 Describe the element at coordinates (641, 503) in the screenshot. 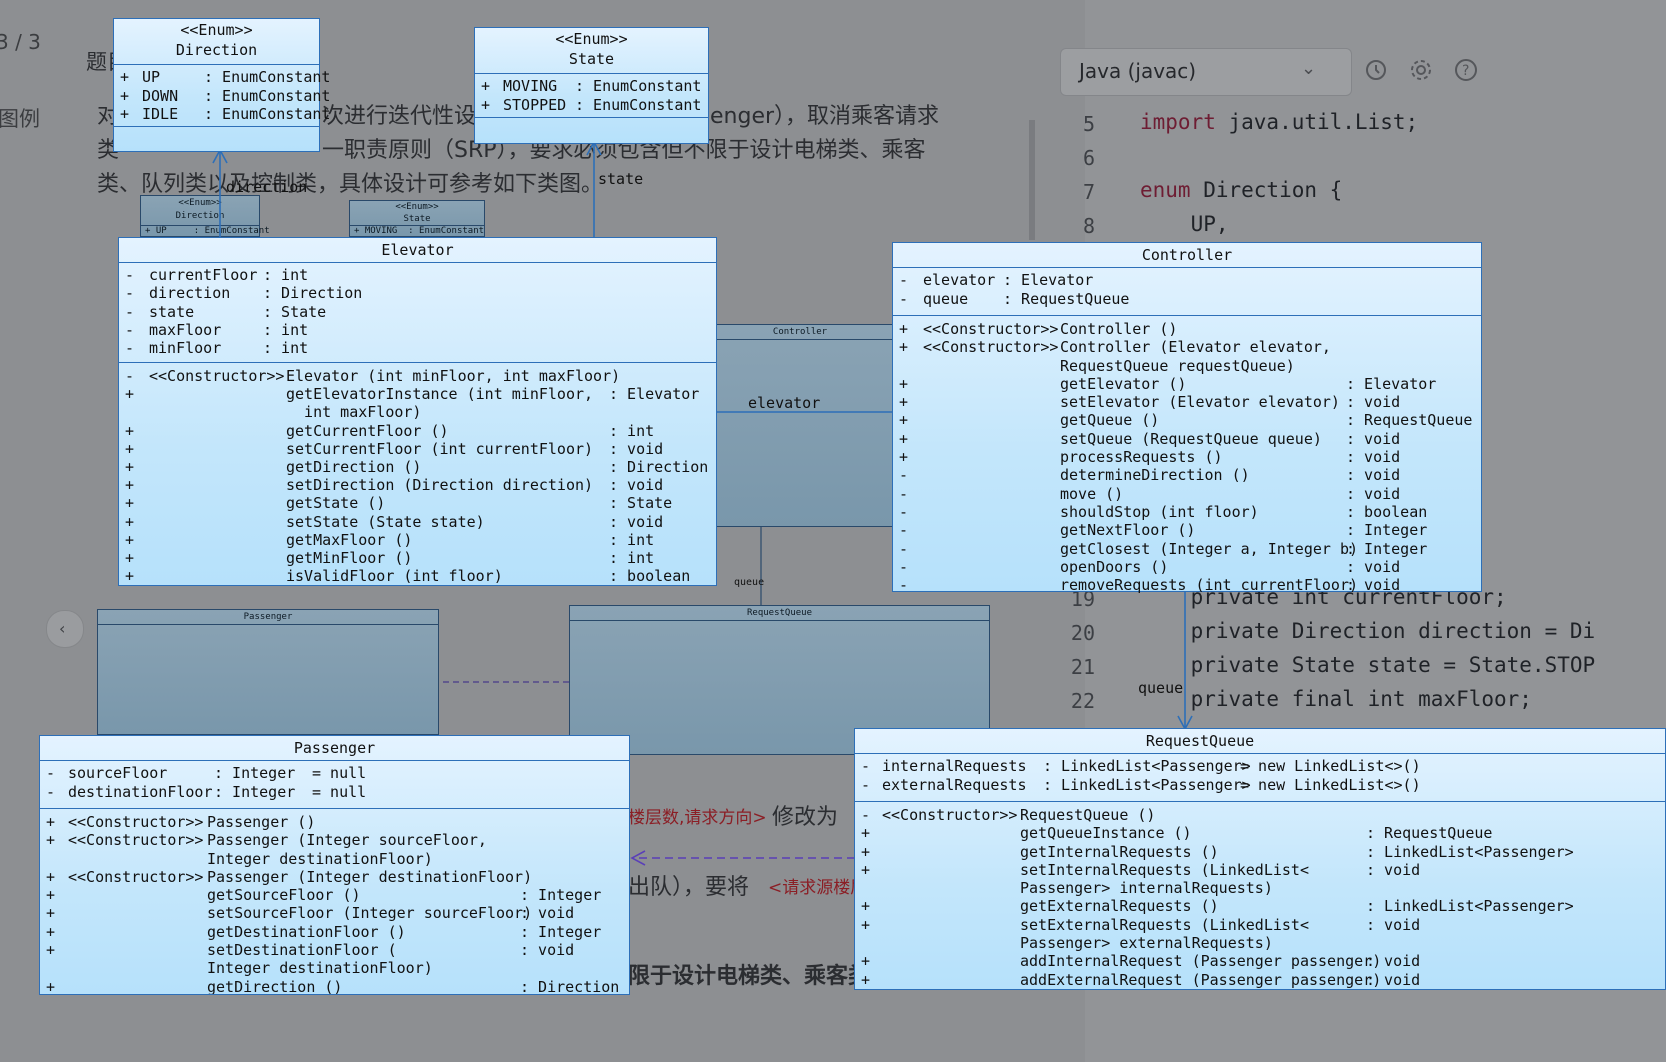

I see `uml-member-part: : State` at that location.